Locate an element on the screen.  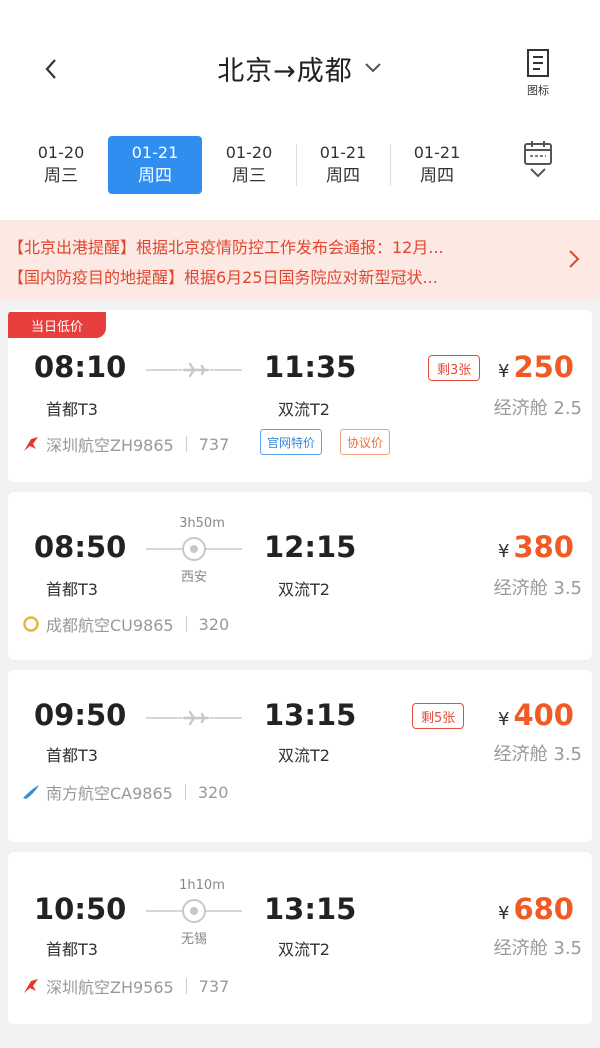
seats-remaining-badge: 剩5张 is located at coordinates (438, 716).